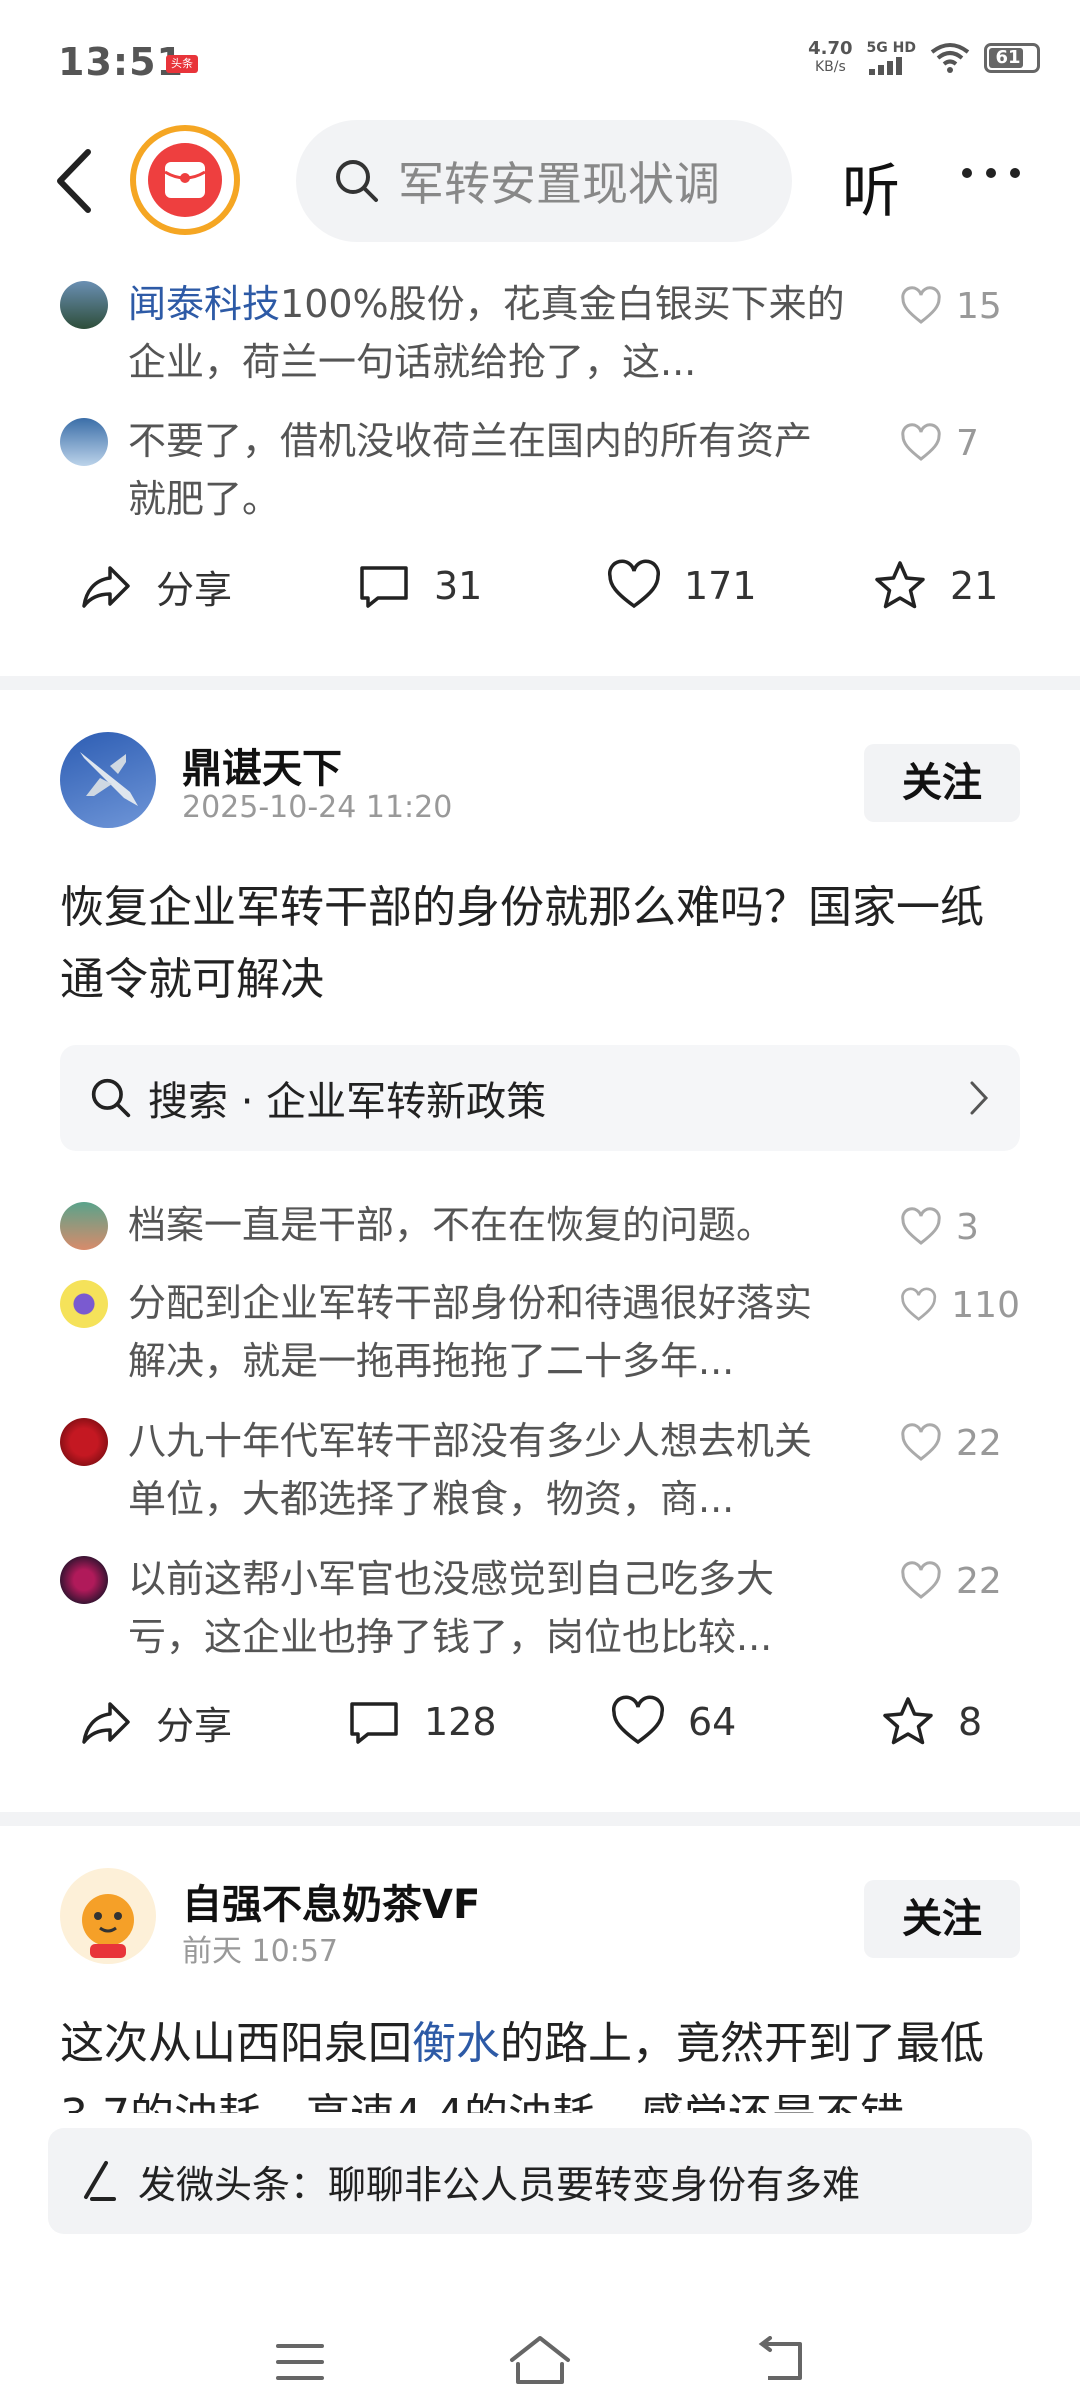 The image size is (1080, 2408). What do you see at coordinates (960, 1227) in the screenshot?
I see `comment-like: 3` at bounding box center [960, 1227].